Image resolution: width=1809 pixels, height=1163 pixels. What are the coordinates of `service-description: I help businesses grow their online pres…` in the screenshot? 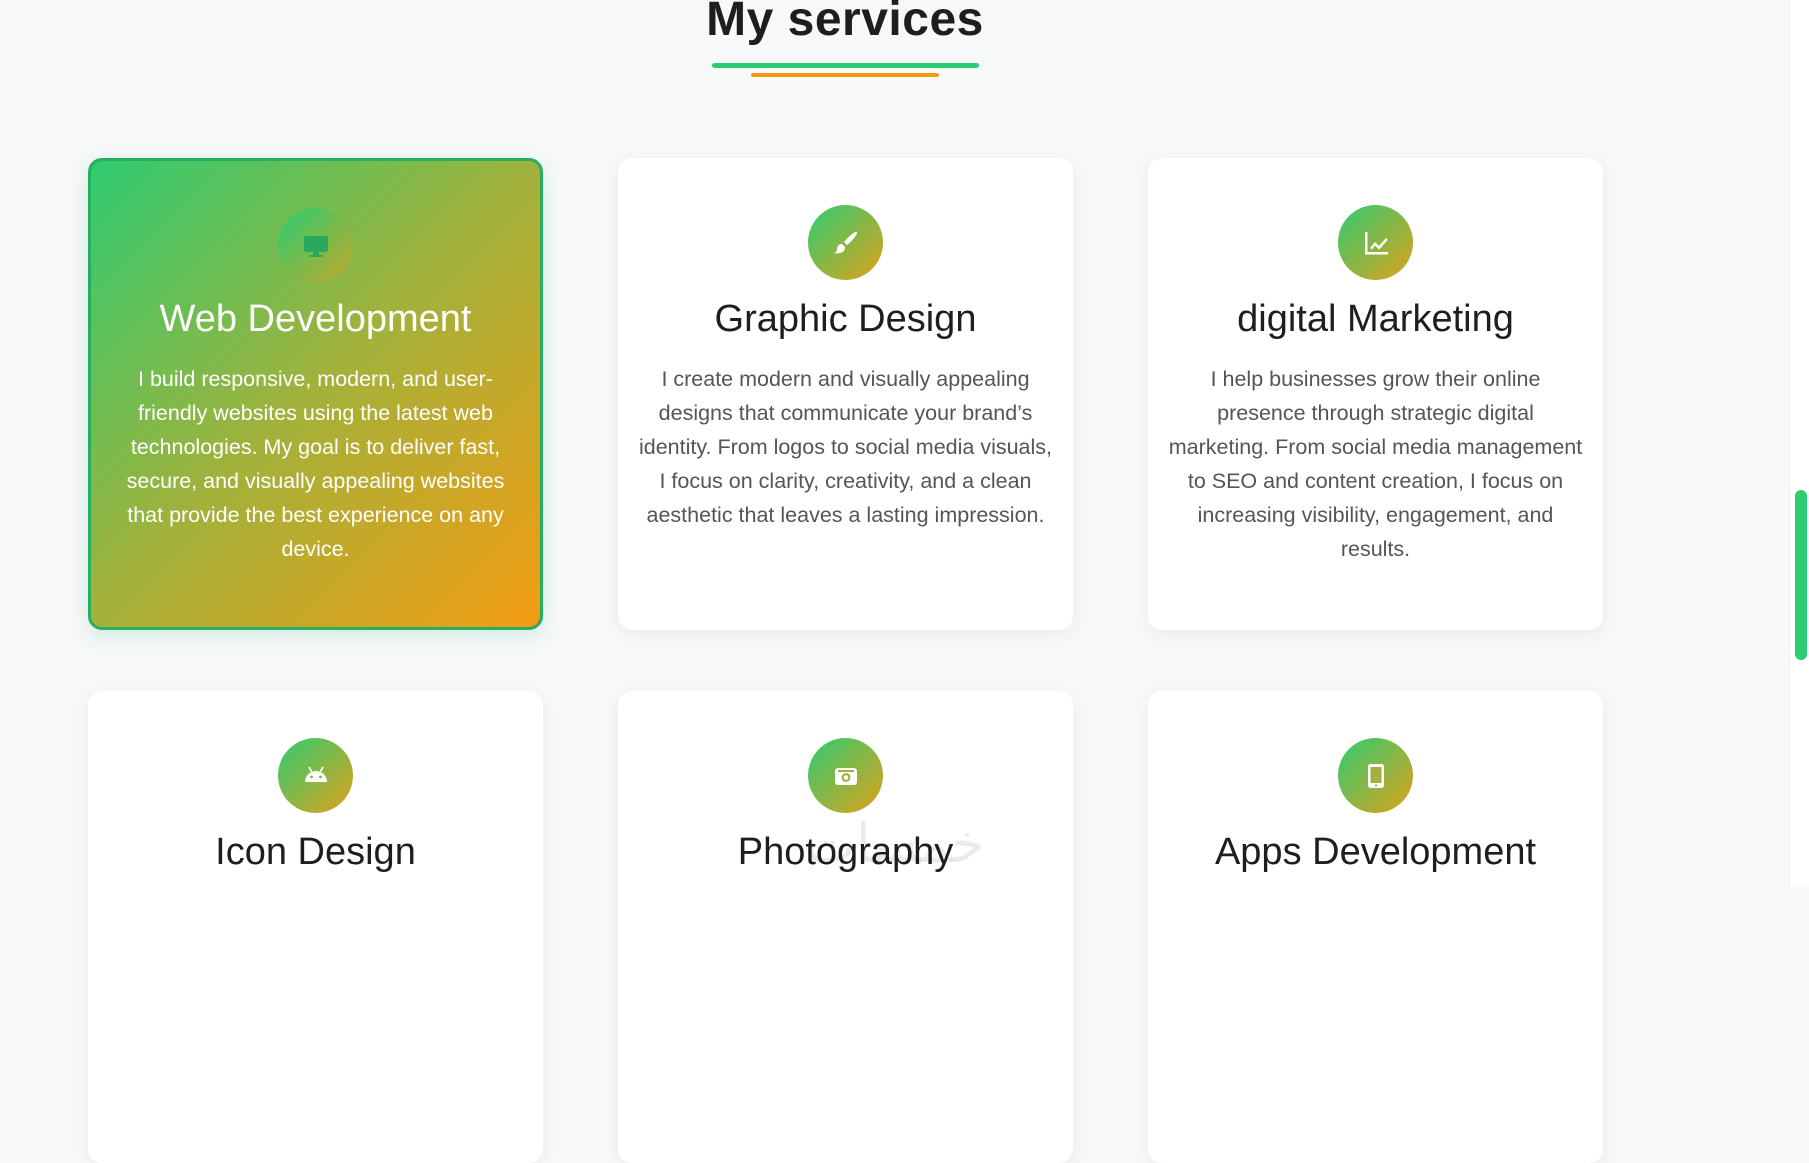 It's located at (1375, 464).